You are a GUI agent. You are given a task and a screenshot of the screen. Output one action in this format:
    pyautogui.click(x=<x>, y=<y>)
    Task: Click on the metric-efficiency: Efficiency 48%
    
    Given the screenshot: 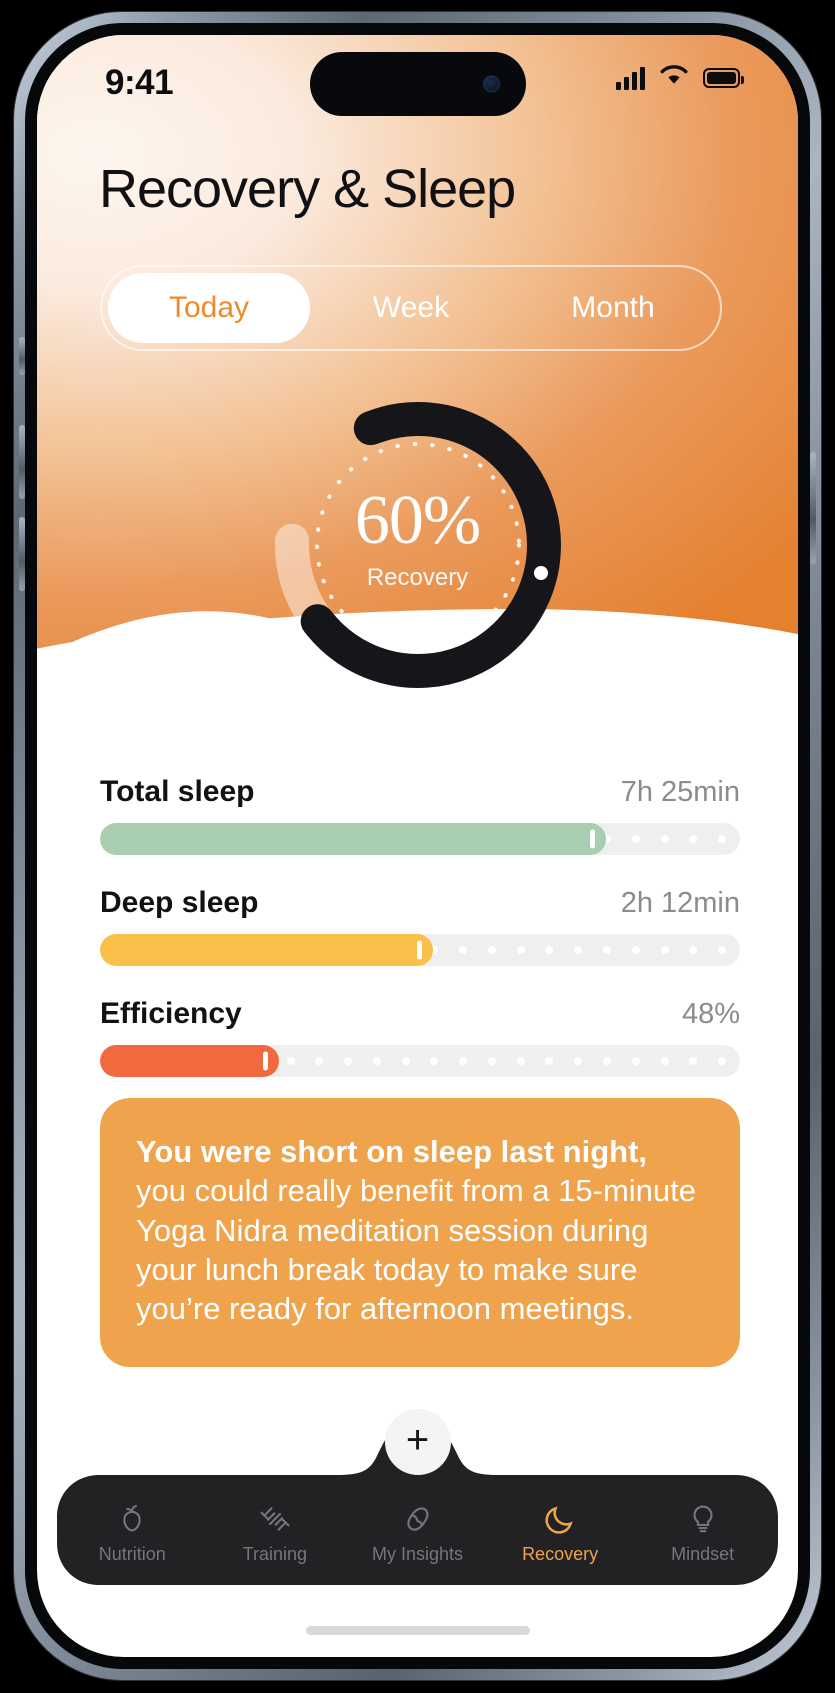 What is the action you would take?
    pyautogui.click(x=420, y=1037)
    